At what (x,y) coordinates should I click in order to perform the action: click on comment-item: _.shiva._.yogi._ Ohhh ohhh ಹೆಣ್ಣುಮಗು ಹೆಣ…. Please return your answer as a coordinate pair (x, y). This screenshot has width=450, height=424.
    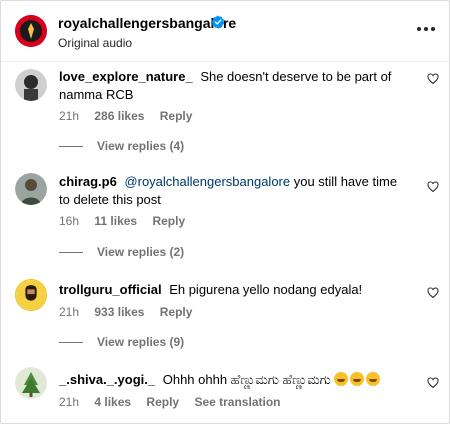
    Looking at the image, I should click on (225, 391).